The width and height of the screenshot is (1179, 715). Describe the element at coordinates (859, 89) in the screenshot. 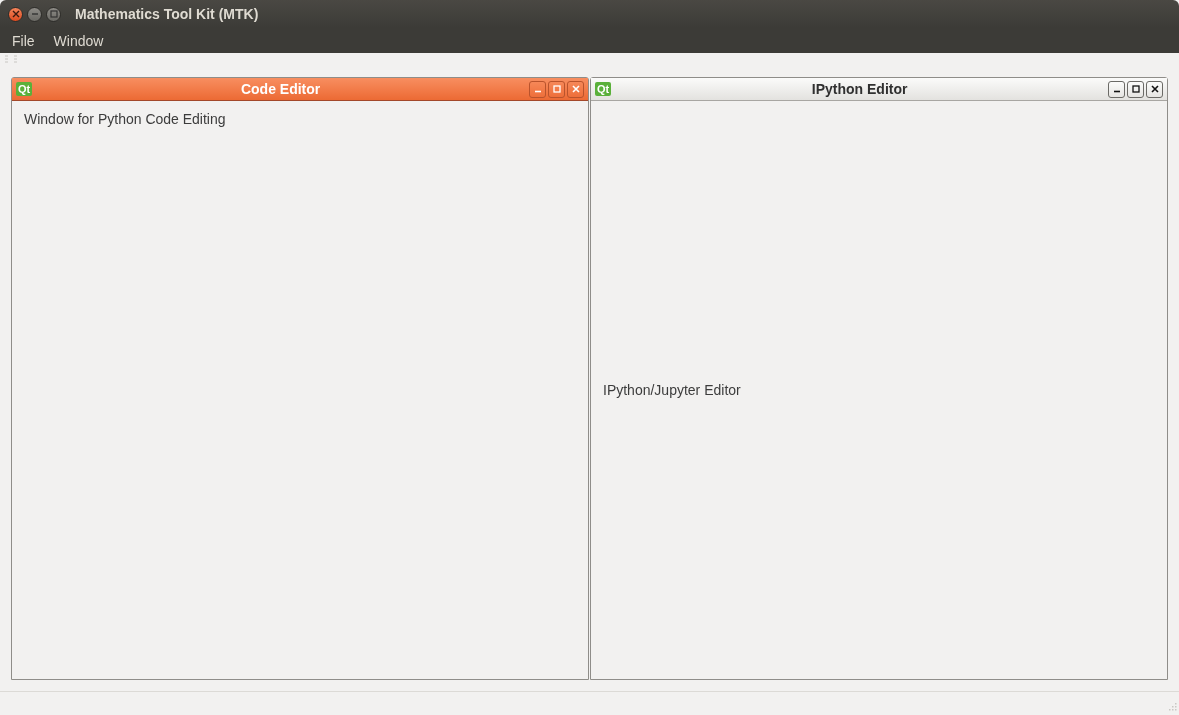

I see `subwindow-title: IPython Editor` at that location.